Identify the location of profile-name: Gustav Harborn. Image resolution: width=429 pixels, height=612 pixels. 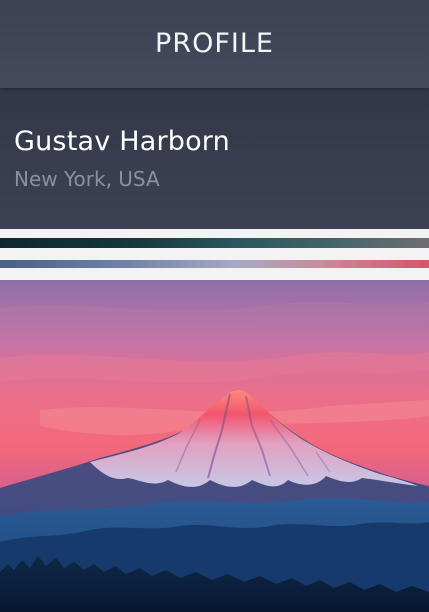
(122, 141).